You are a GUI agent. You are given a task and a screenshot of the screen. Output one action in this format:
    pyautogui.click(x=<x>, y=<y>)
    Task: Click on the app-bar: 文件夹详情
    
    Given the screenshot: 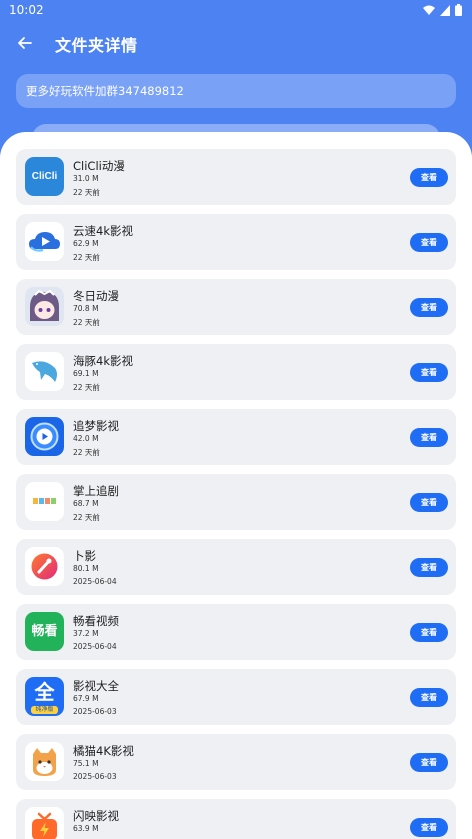 What is the action you would take?
    pyautogui.click(x=236, y=43)
    